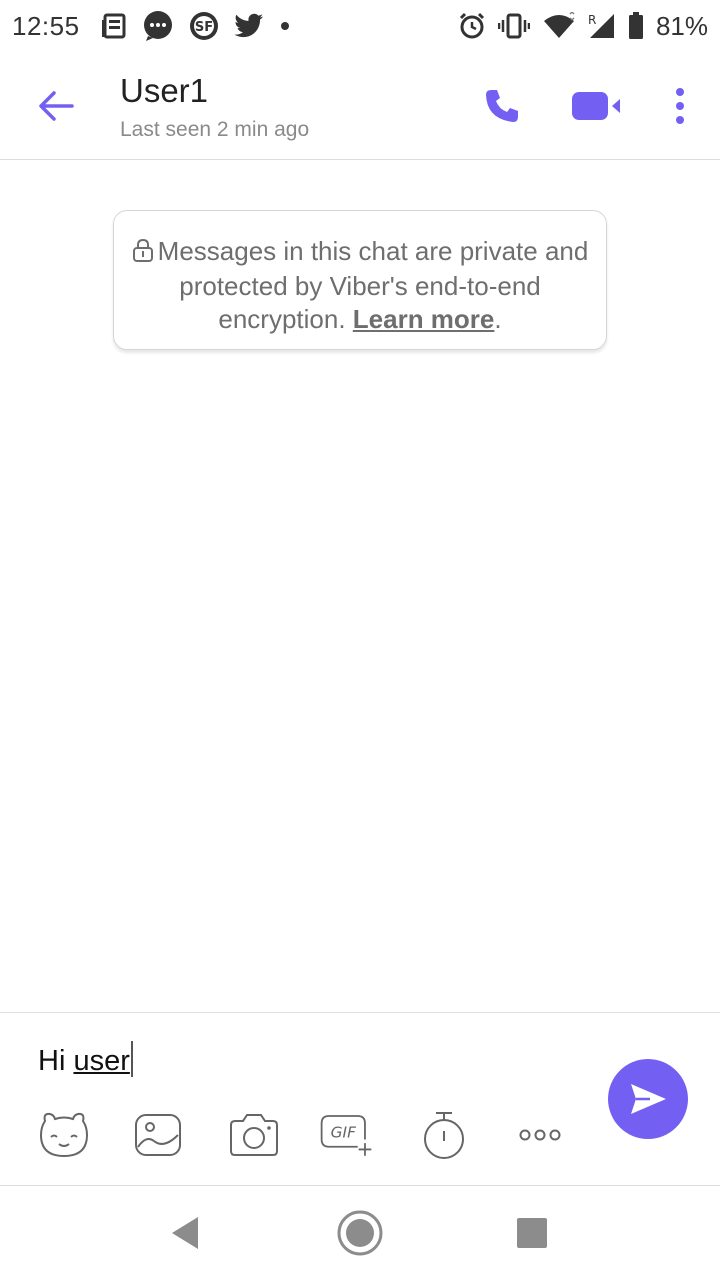  What do you see at coordinates (56, 1061) in the screenshot?
I see `message-prefix: Hi` at bounding box center [56, 1061].